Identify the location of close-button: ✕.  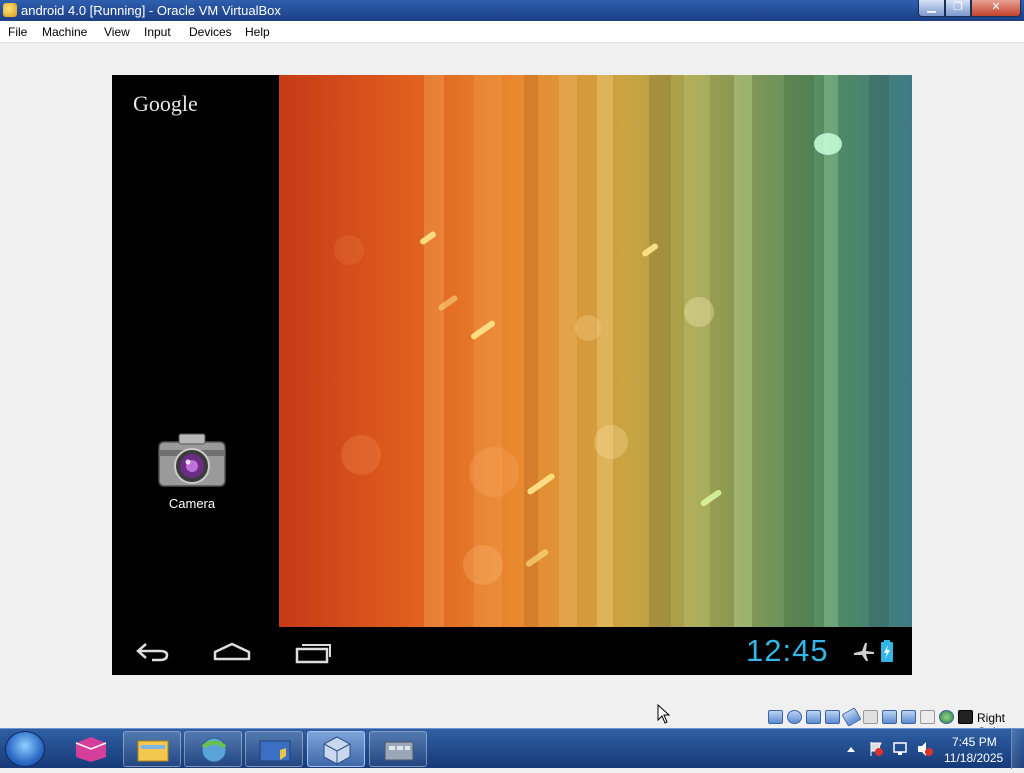
(996, 8).